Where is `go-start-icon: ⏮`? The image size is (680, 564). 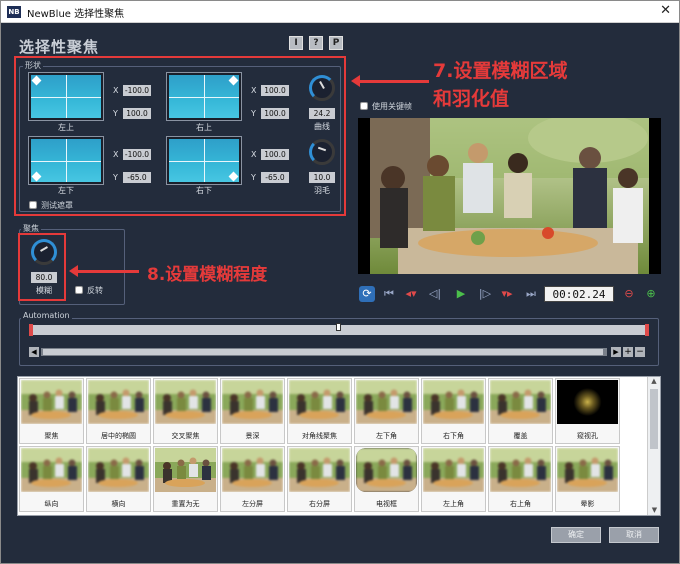 go-start-icon: ⏮ is located at coordinates (389, 294).